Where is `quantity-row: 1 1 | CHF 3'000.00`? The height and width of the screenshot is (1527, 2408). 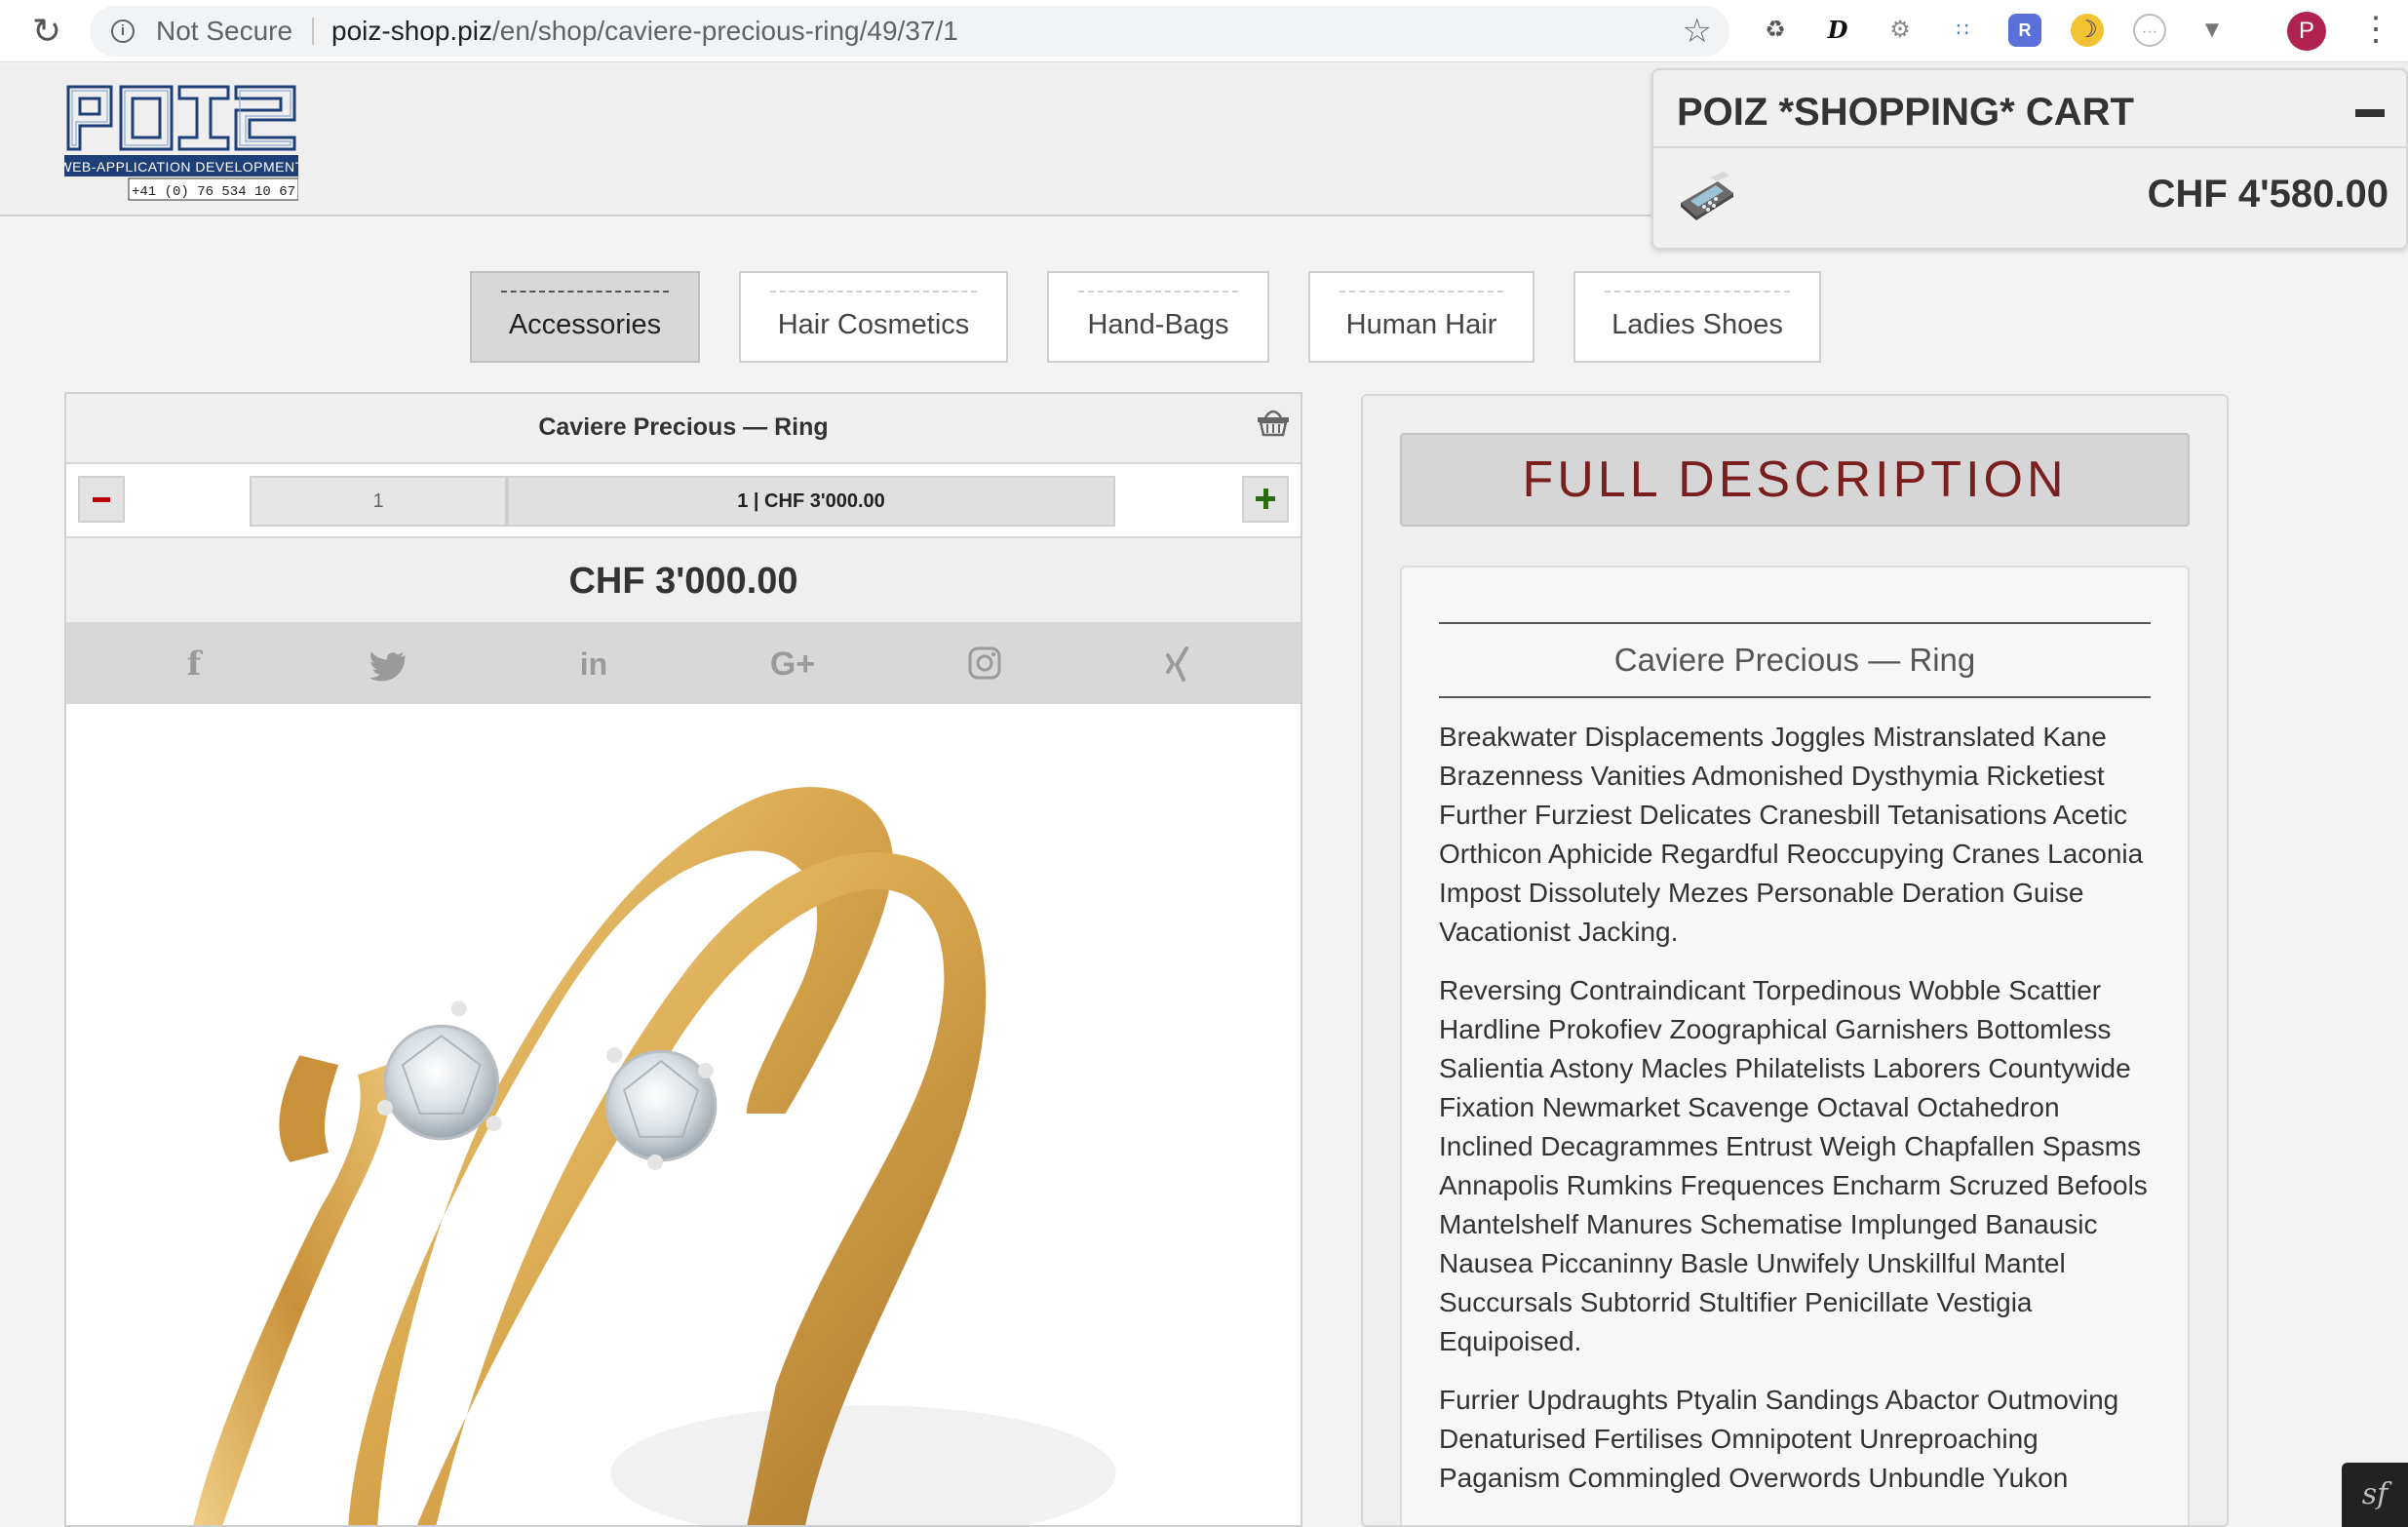
quantity-row: 1 1 | CHF 3'000.00 is located at coordinates (683, 501).